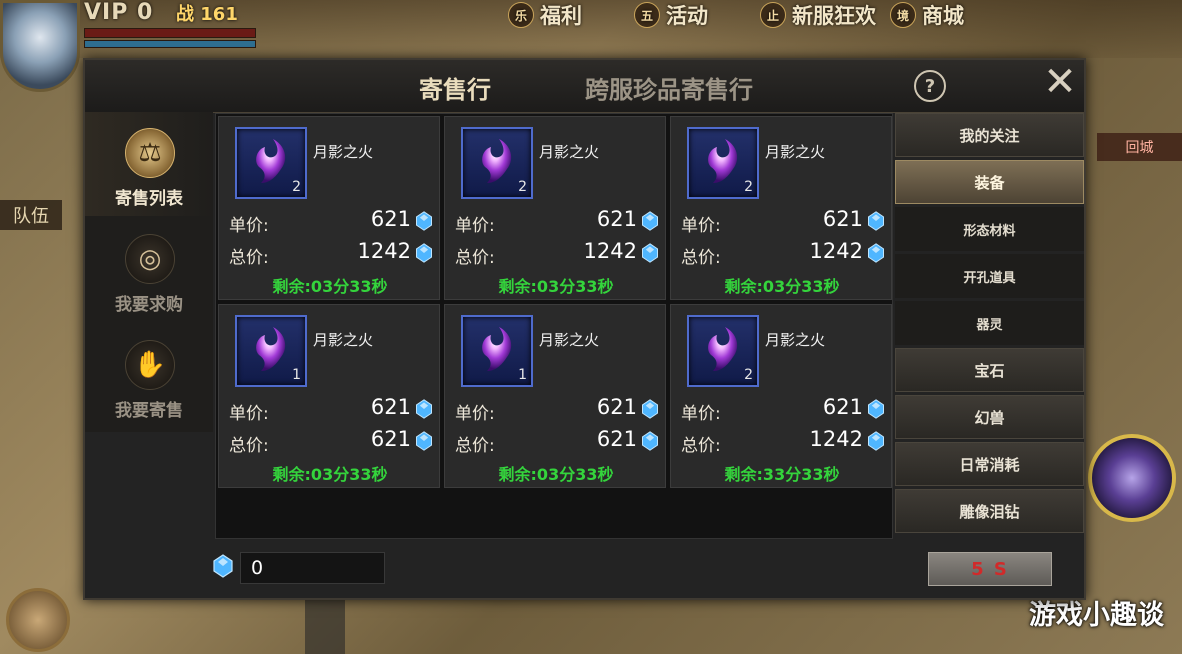 The image size is (1182, 654). I want to click on category-item: 我的关注, so click(989, 135).